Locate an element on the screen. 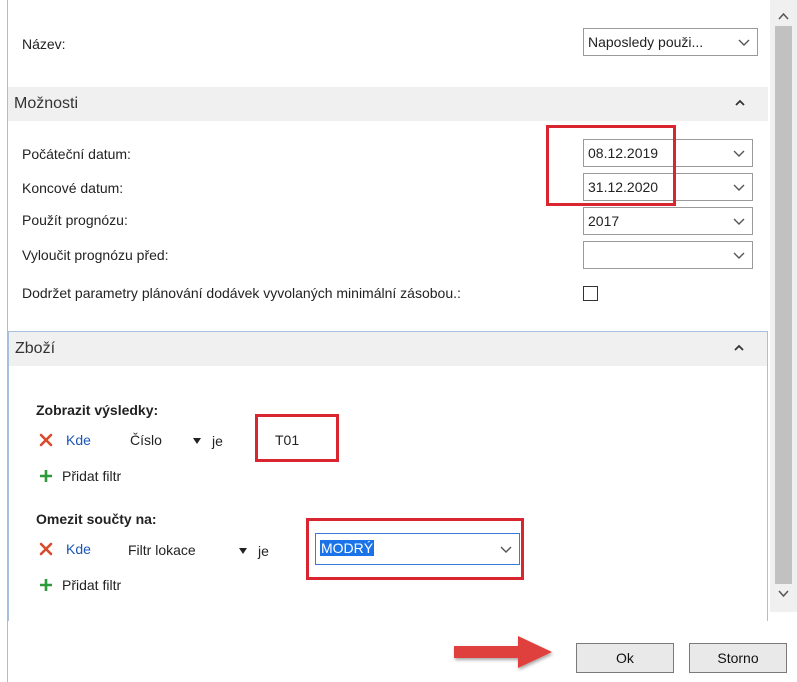  vertical-scrollbar is located at coordinates (783, 306).